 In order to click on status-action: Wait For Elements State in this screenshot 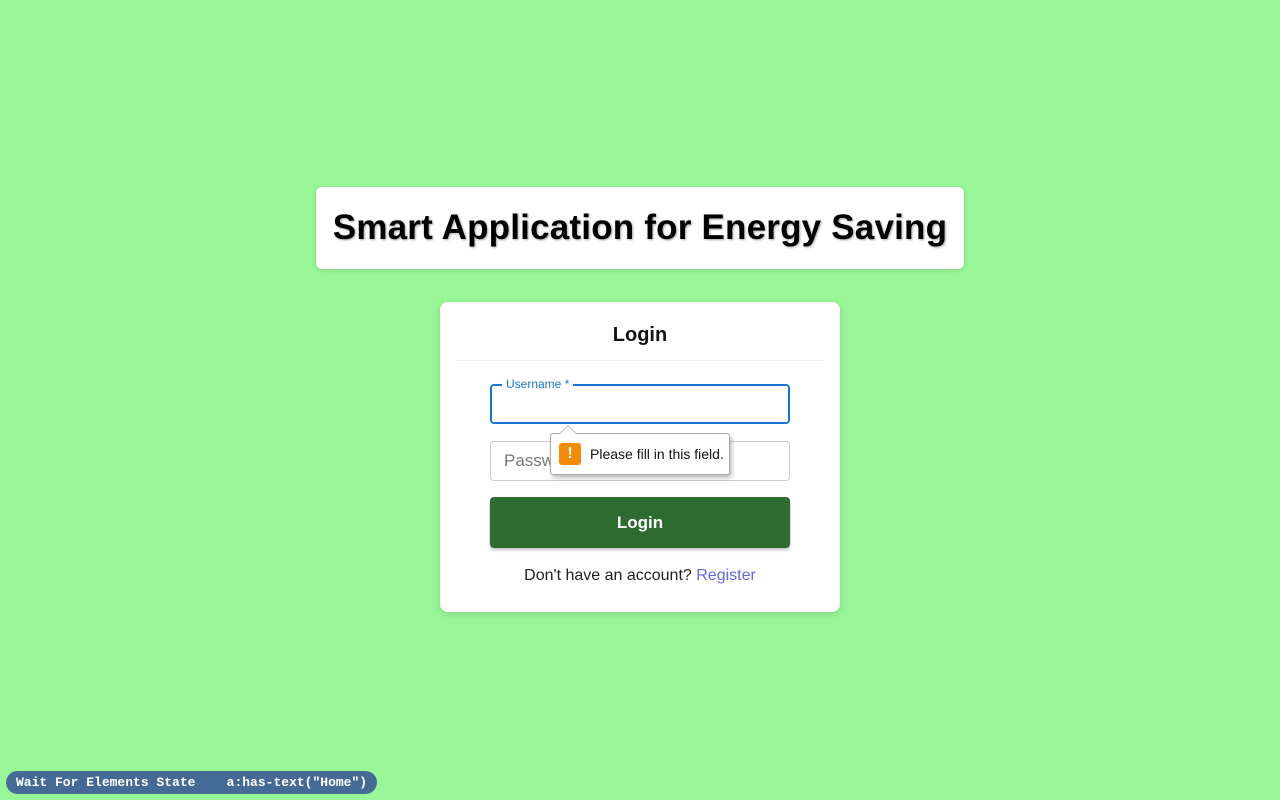, I will do `click(106, 782)`.